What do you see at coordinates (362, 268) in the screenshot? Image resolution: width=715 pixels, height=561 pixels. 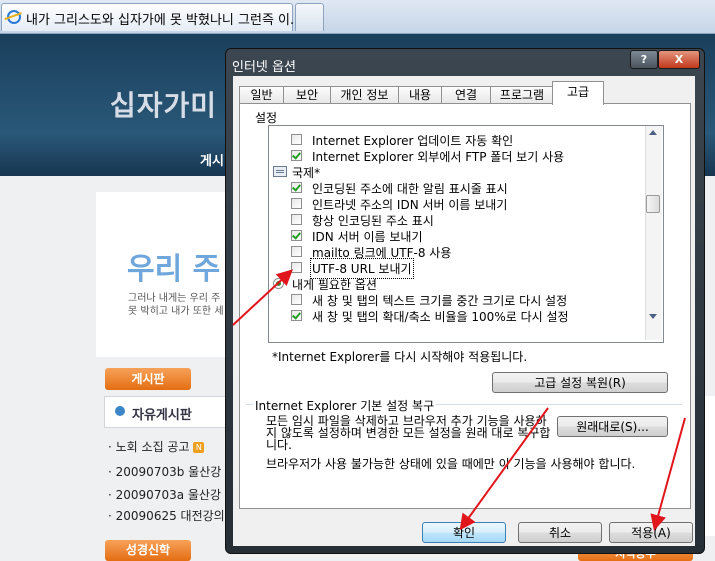 I see `setting-label-utf8-url: UTF-8 URL 보내기` at bounding box center [362, 268].